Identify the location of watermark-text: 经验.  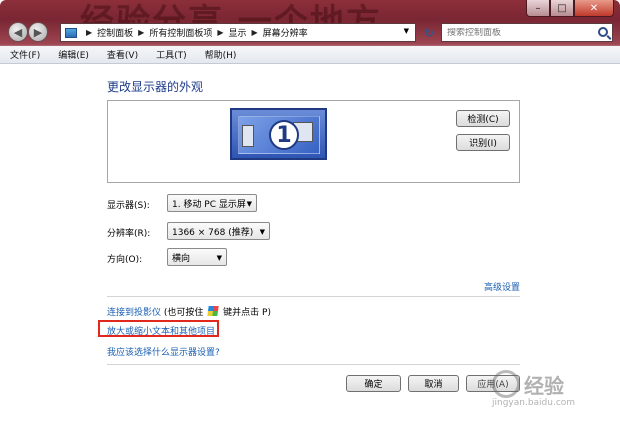
(544, 386).